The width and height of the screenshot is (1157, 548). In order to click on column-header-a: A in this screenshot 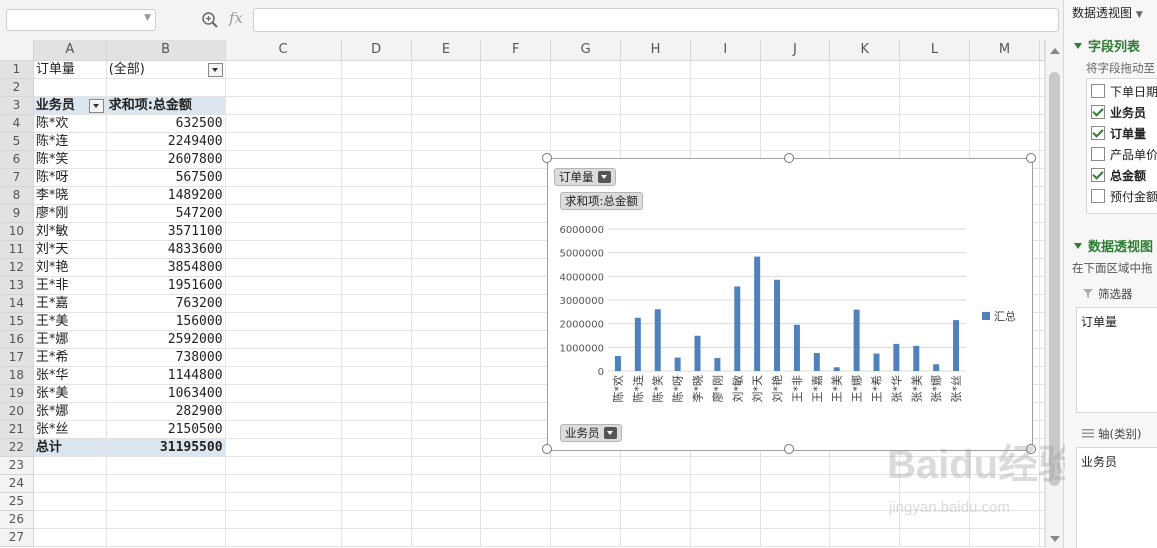, I will do `click(70, 50)`.